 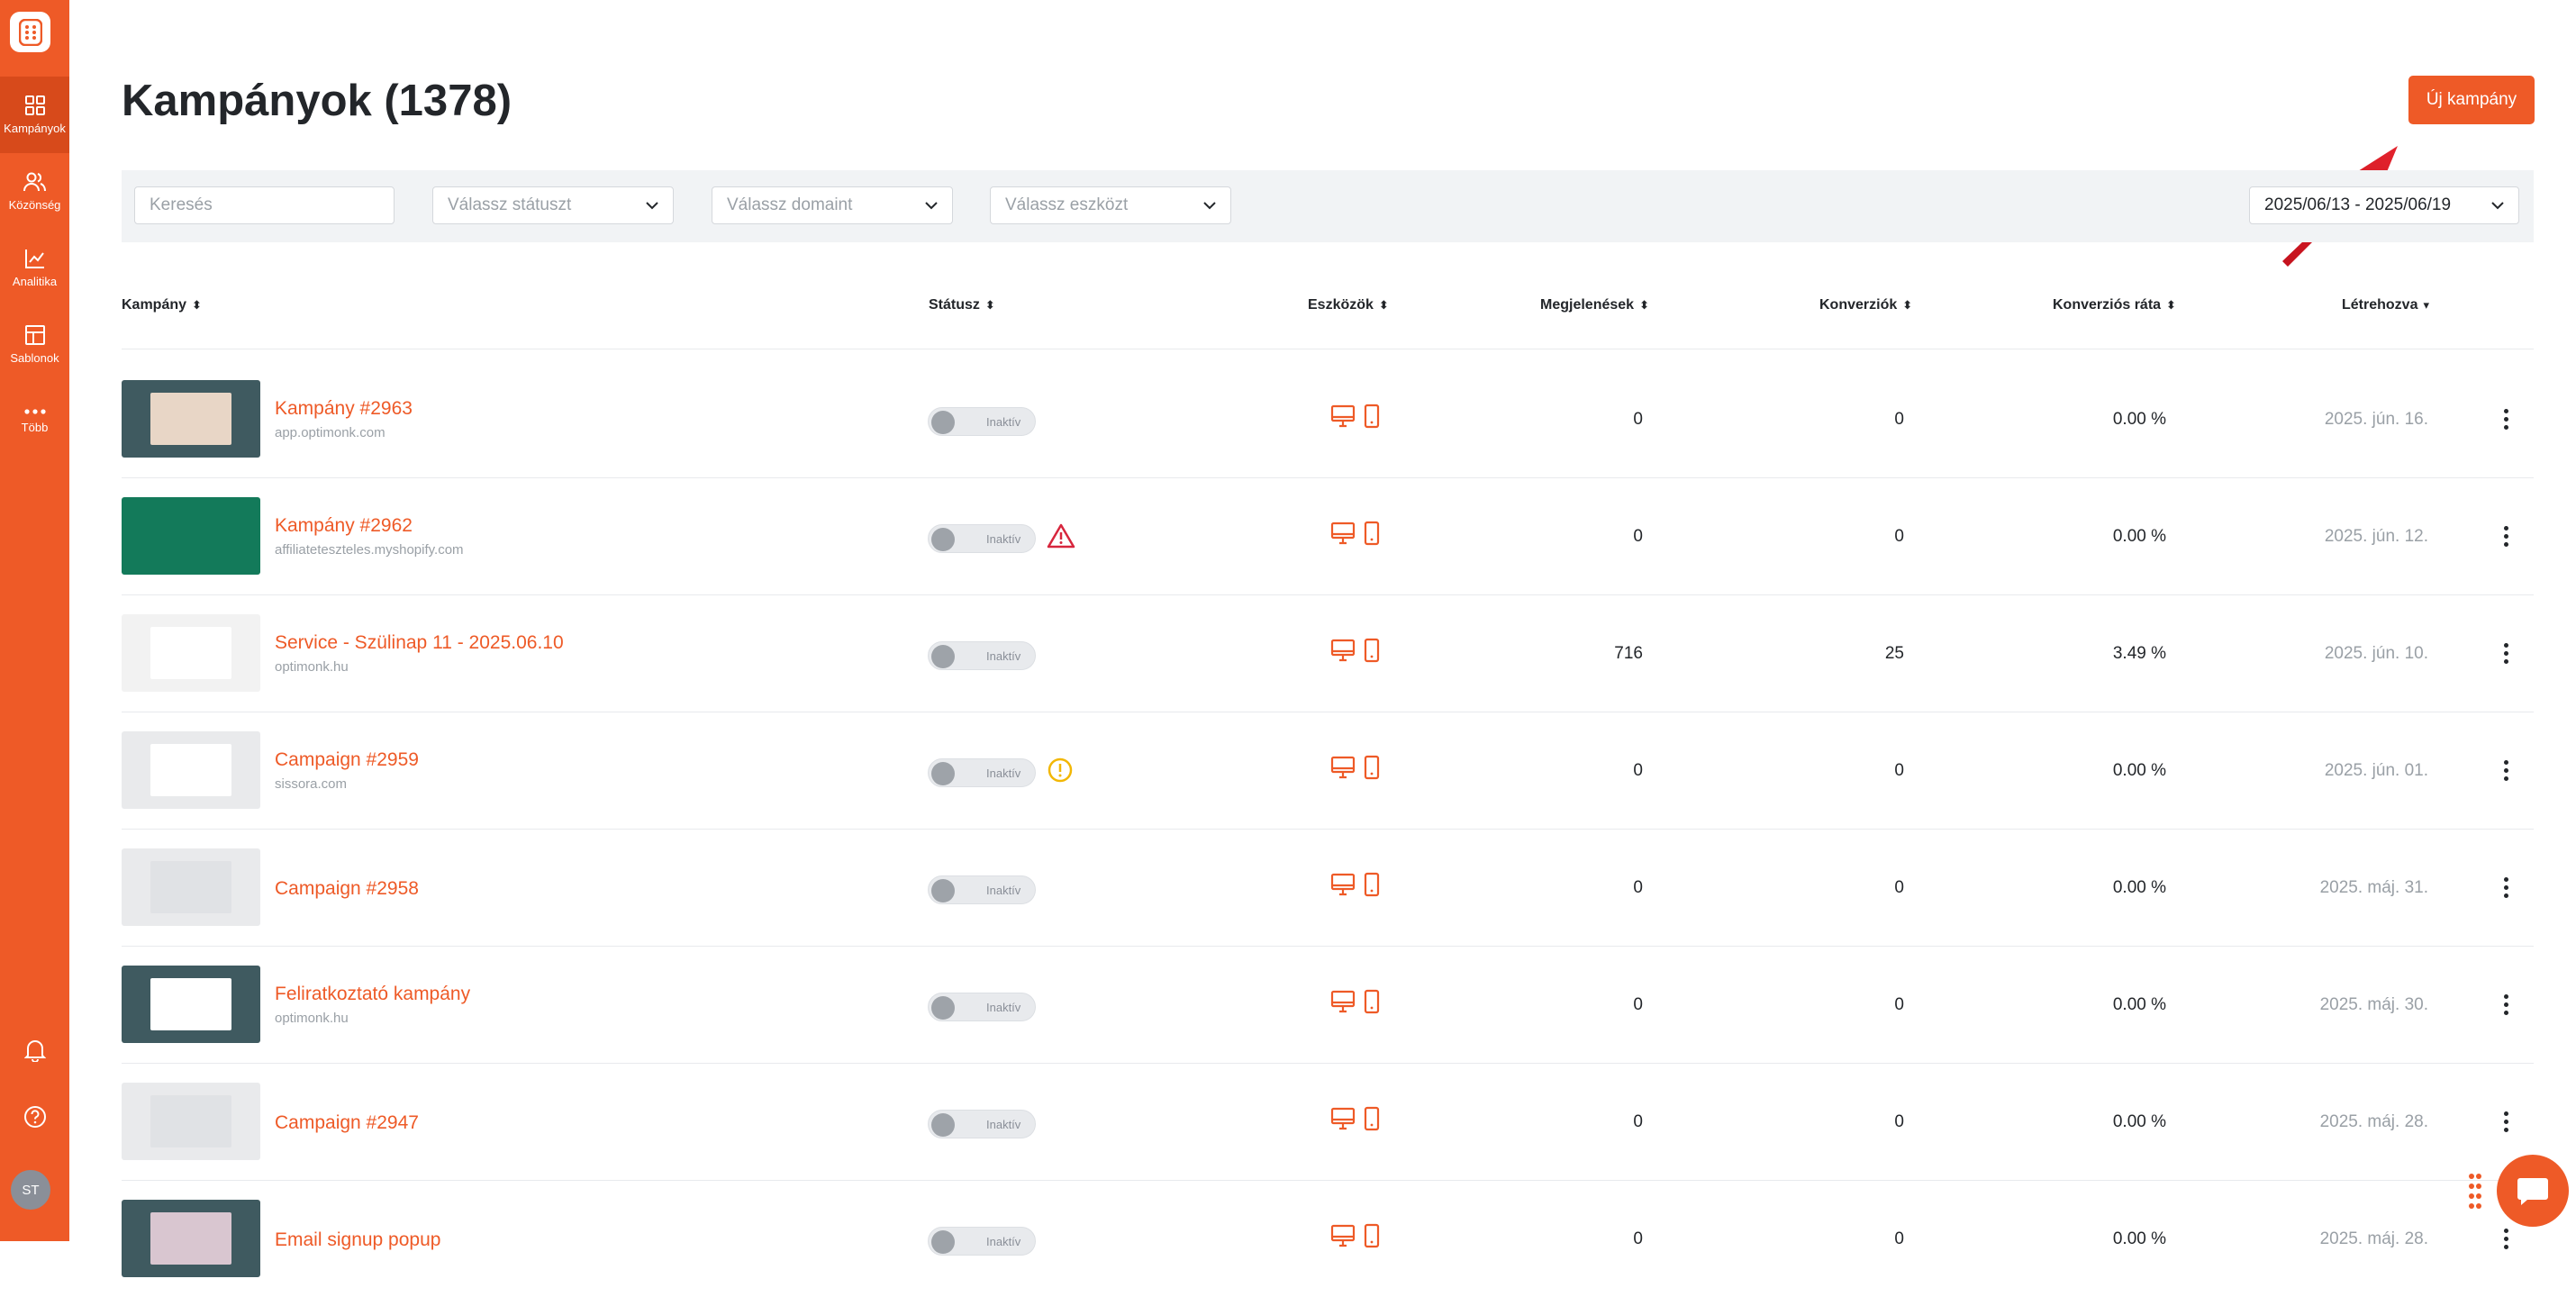 I want to click on campaign-name-link: Campaign #2958, so click(x=347, y=889).